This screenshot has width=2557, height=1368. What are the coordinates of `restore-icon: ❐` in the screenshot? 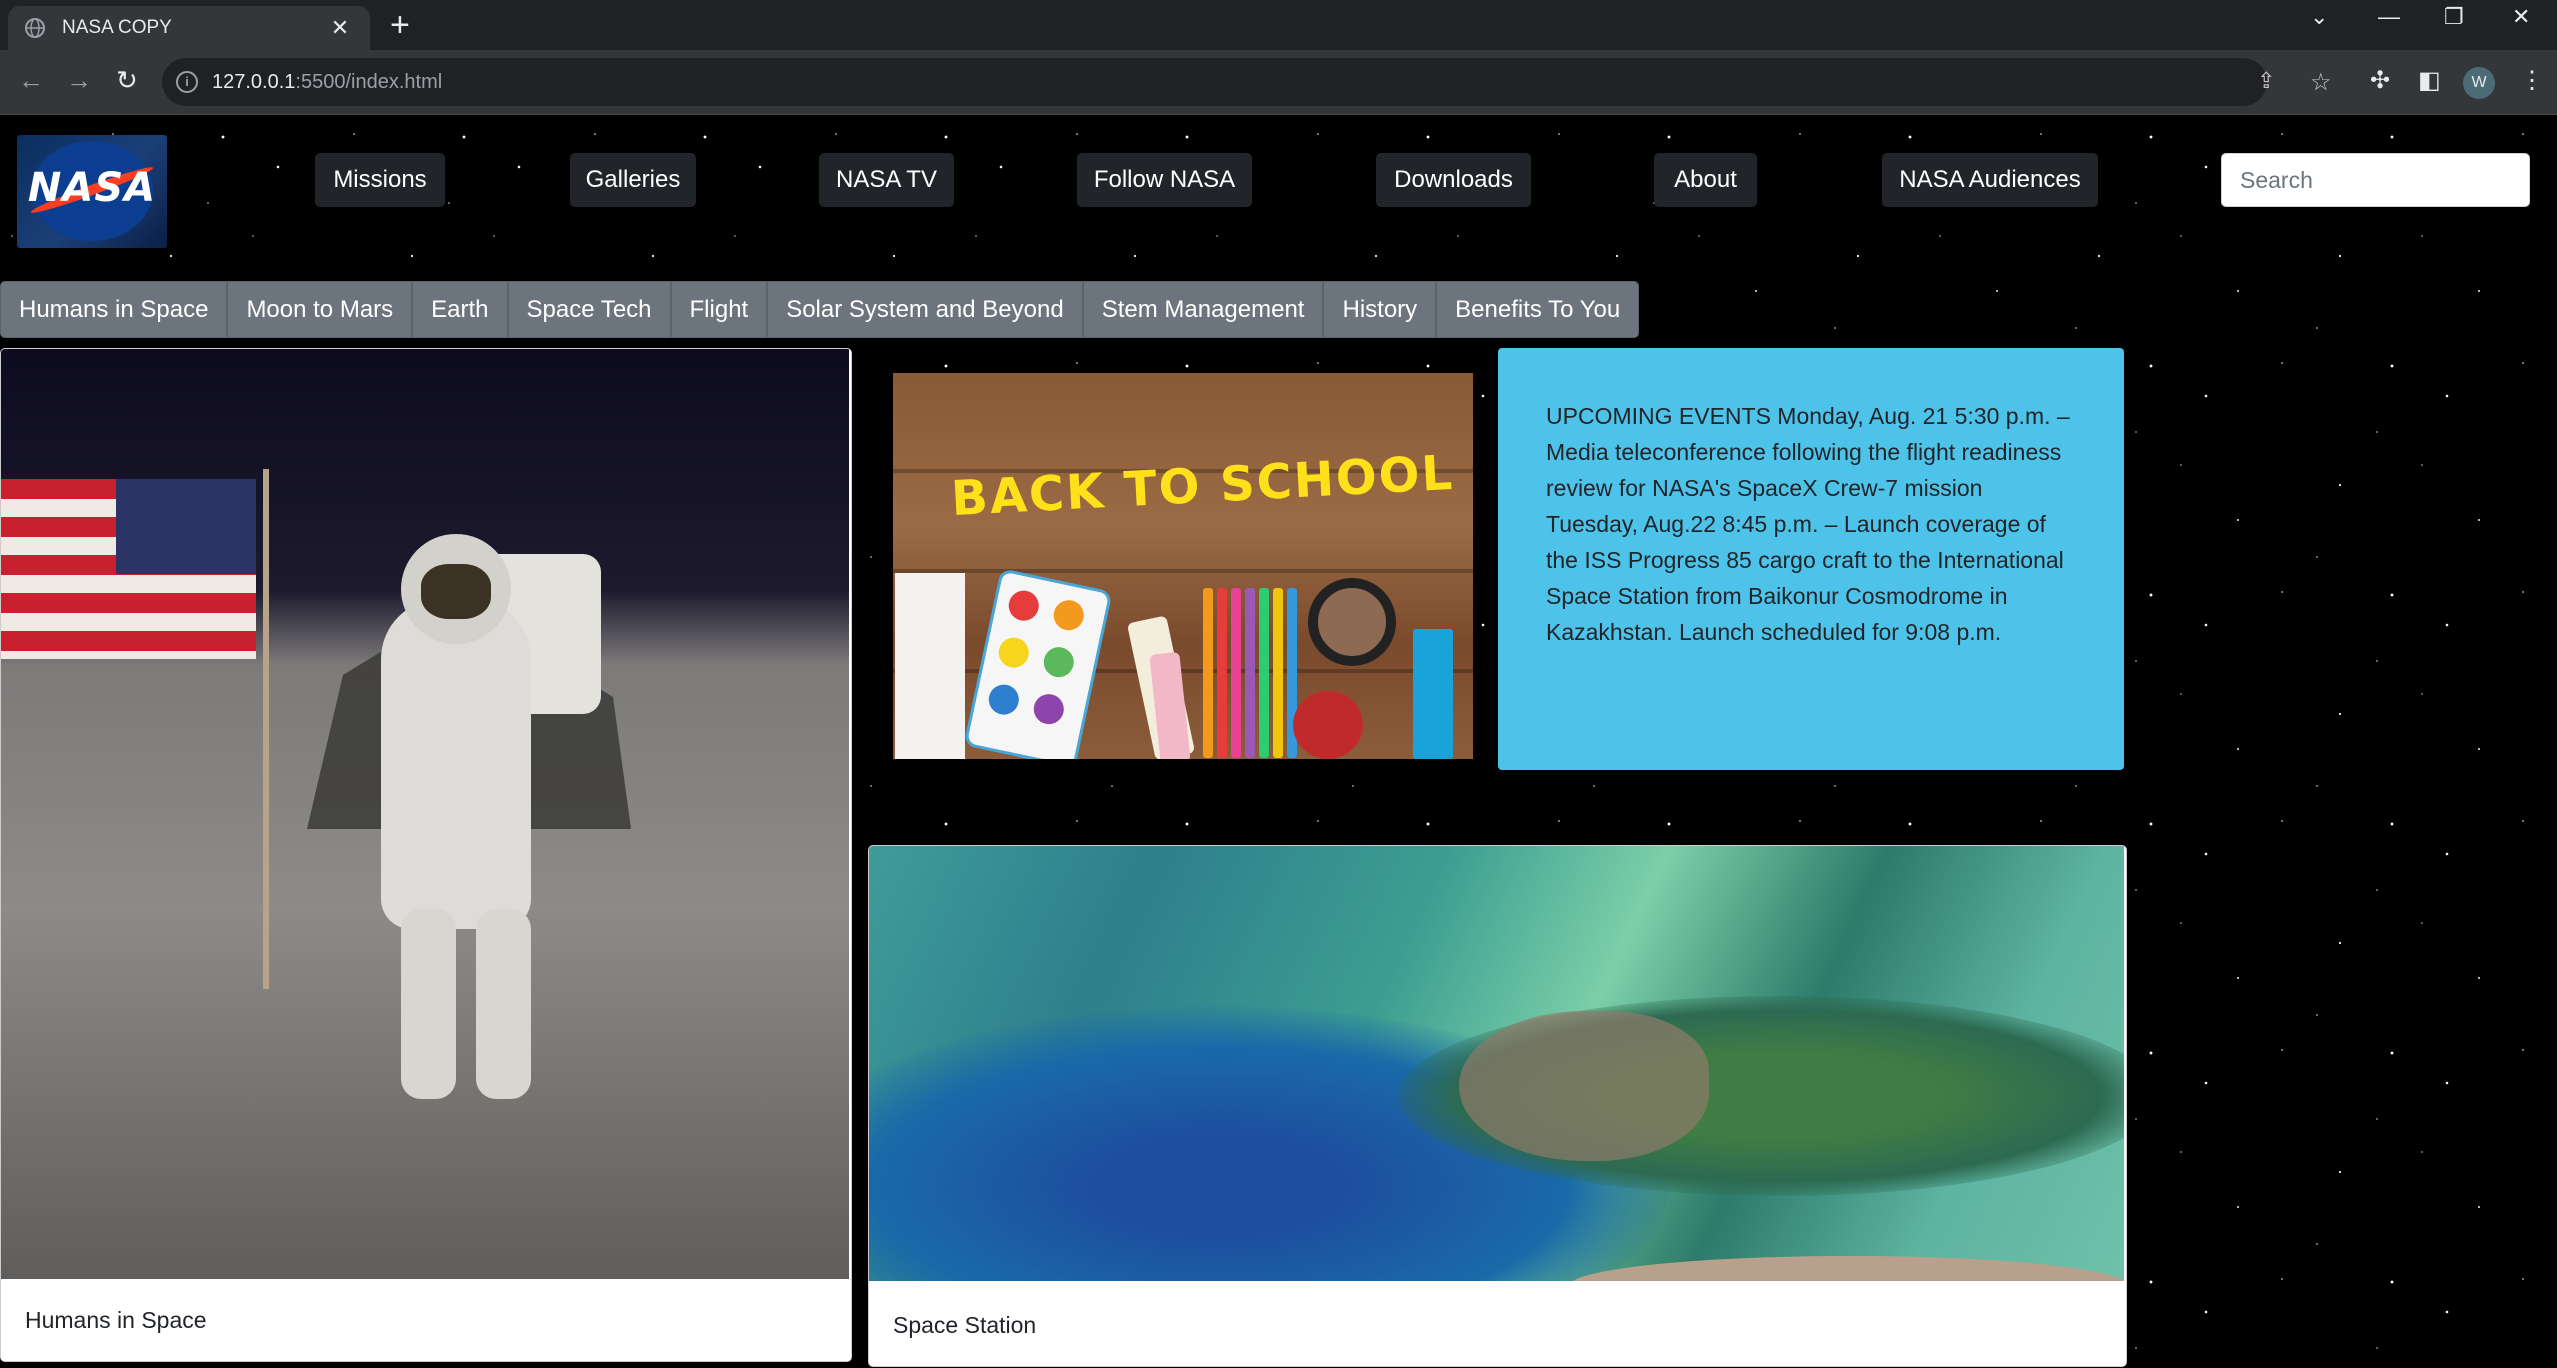 It's located at (2454, 17).